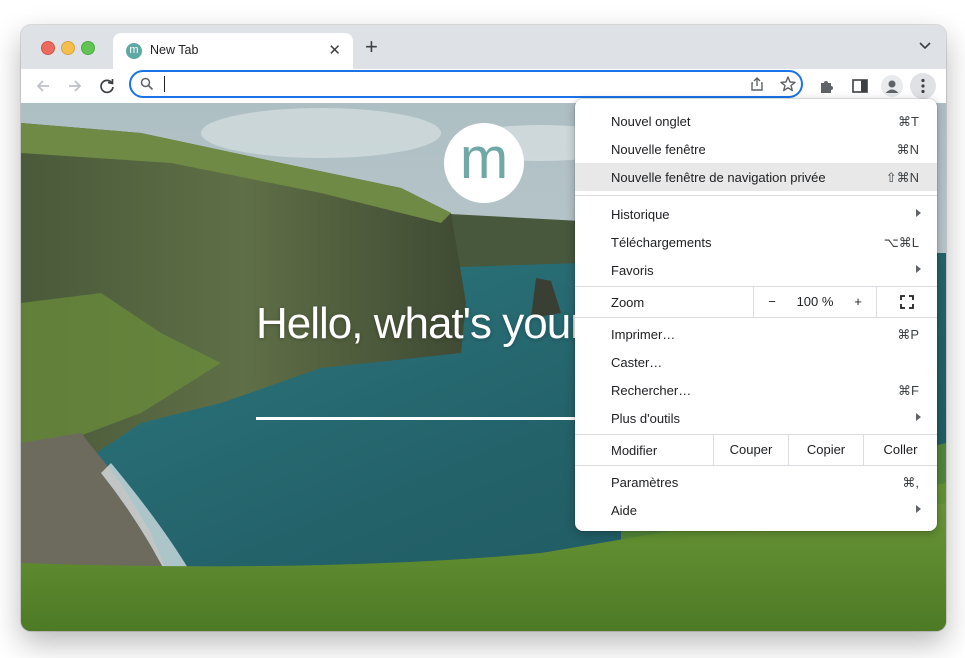 The height and width of the screenshot is (658, 965). I want to click on window-minimize-button, so click(68, 48).